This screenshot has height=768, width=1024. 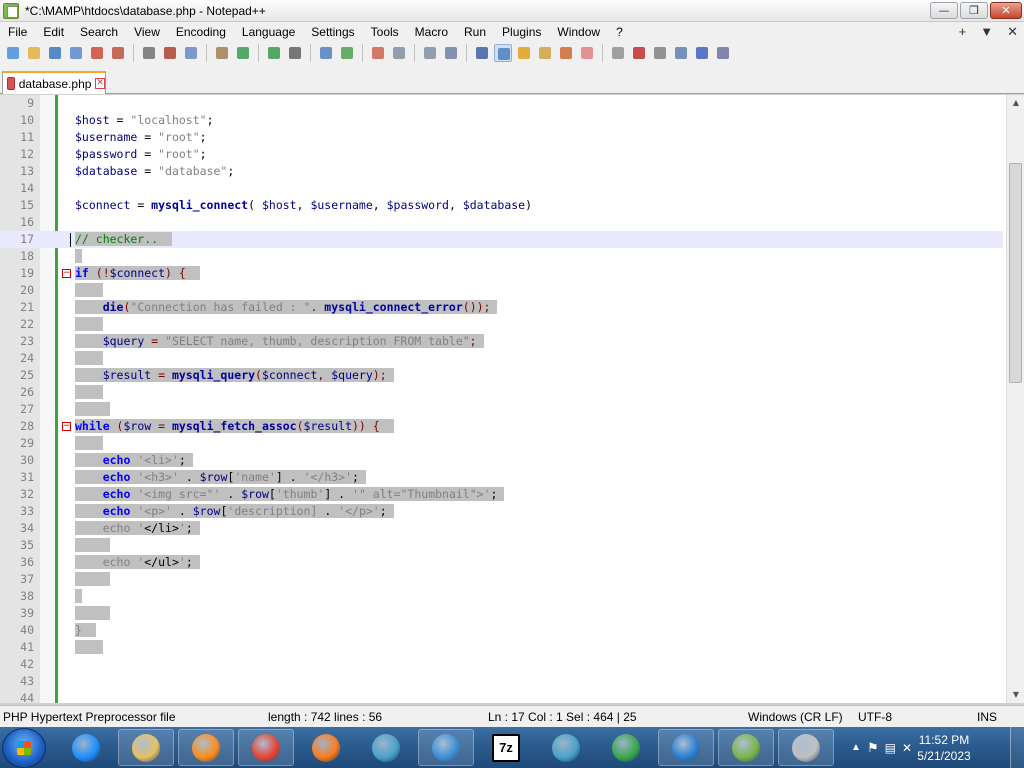 What do you see at coordinates (118, 53) in the screenshot?
I see `close-all-icon` at bounding box center [118, 53].